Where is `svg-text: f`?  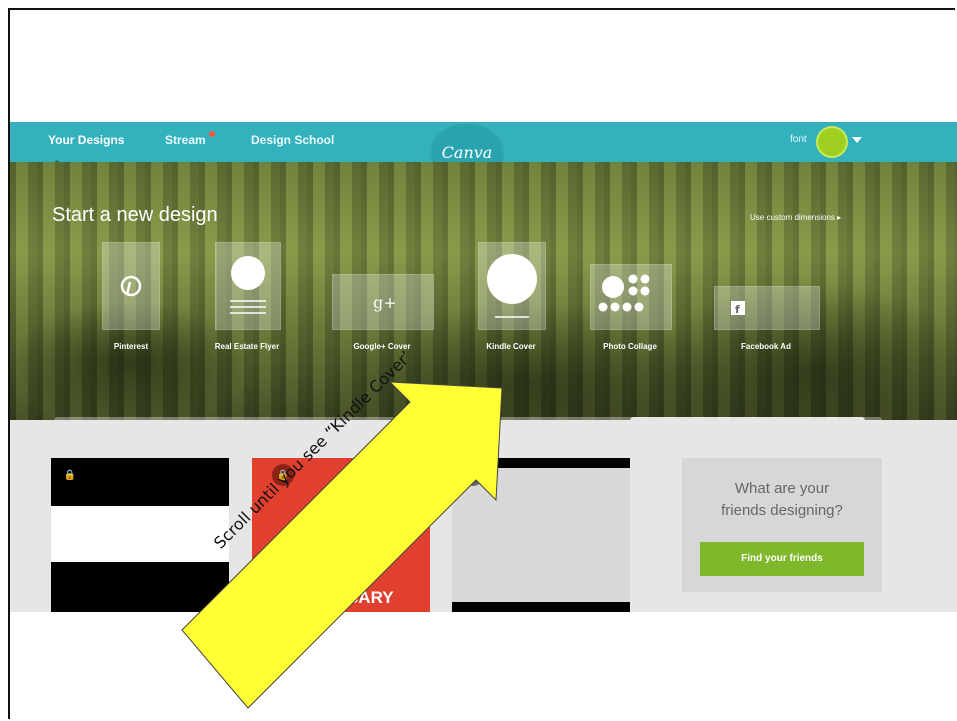 svg-text: f is located at coordinates (737, 309).